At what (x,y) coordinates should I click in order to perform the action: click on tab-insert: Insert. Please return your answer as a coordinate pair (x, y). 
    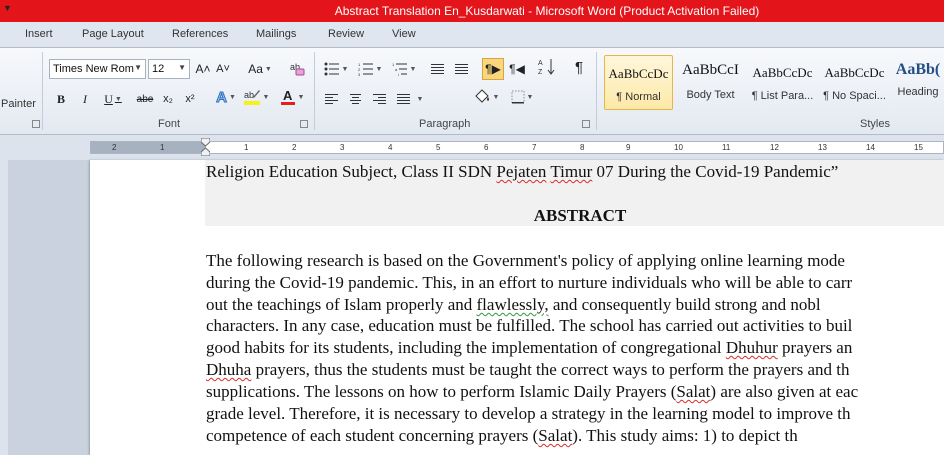
    Looking at the image, I should click on (39, 34).